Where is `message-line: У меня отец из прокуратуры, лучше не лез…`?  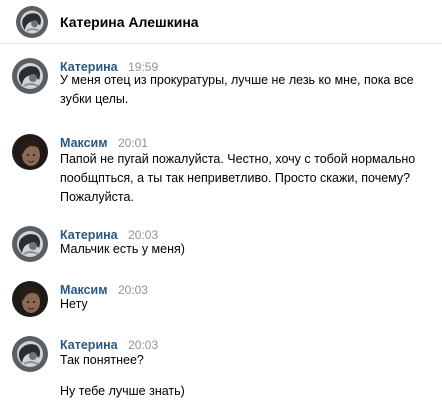 message-line: У меня отец из прокуратуры, лучше не лез… is located at coordinates (237, 80).